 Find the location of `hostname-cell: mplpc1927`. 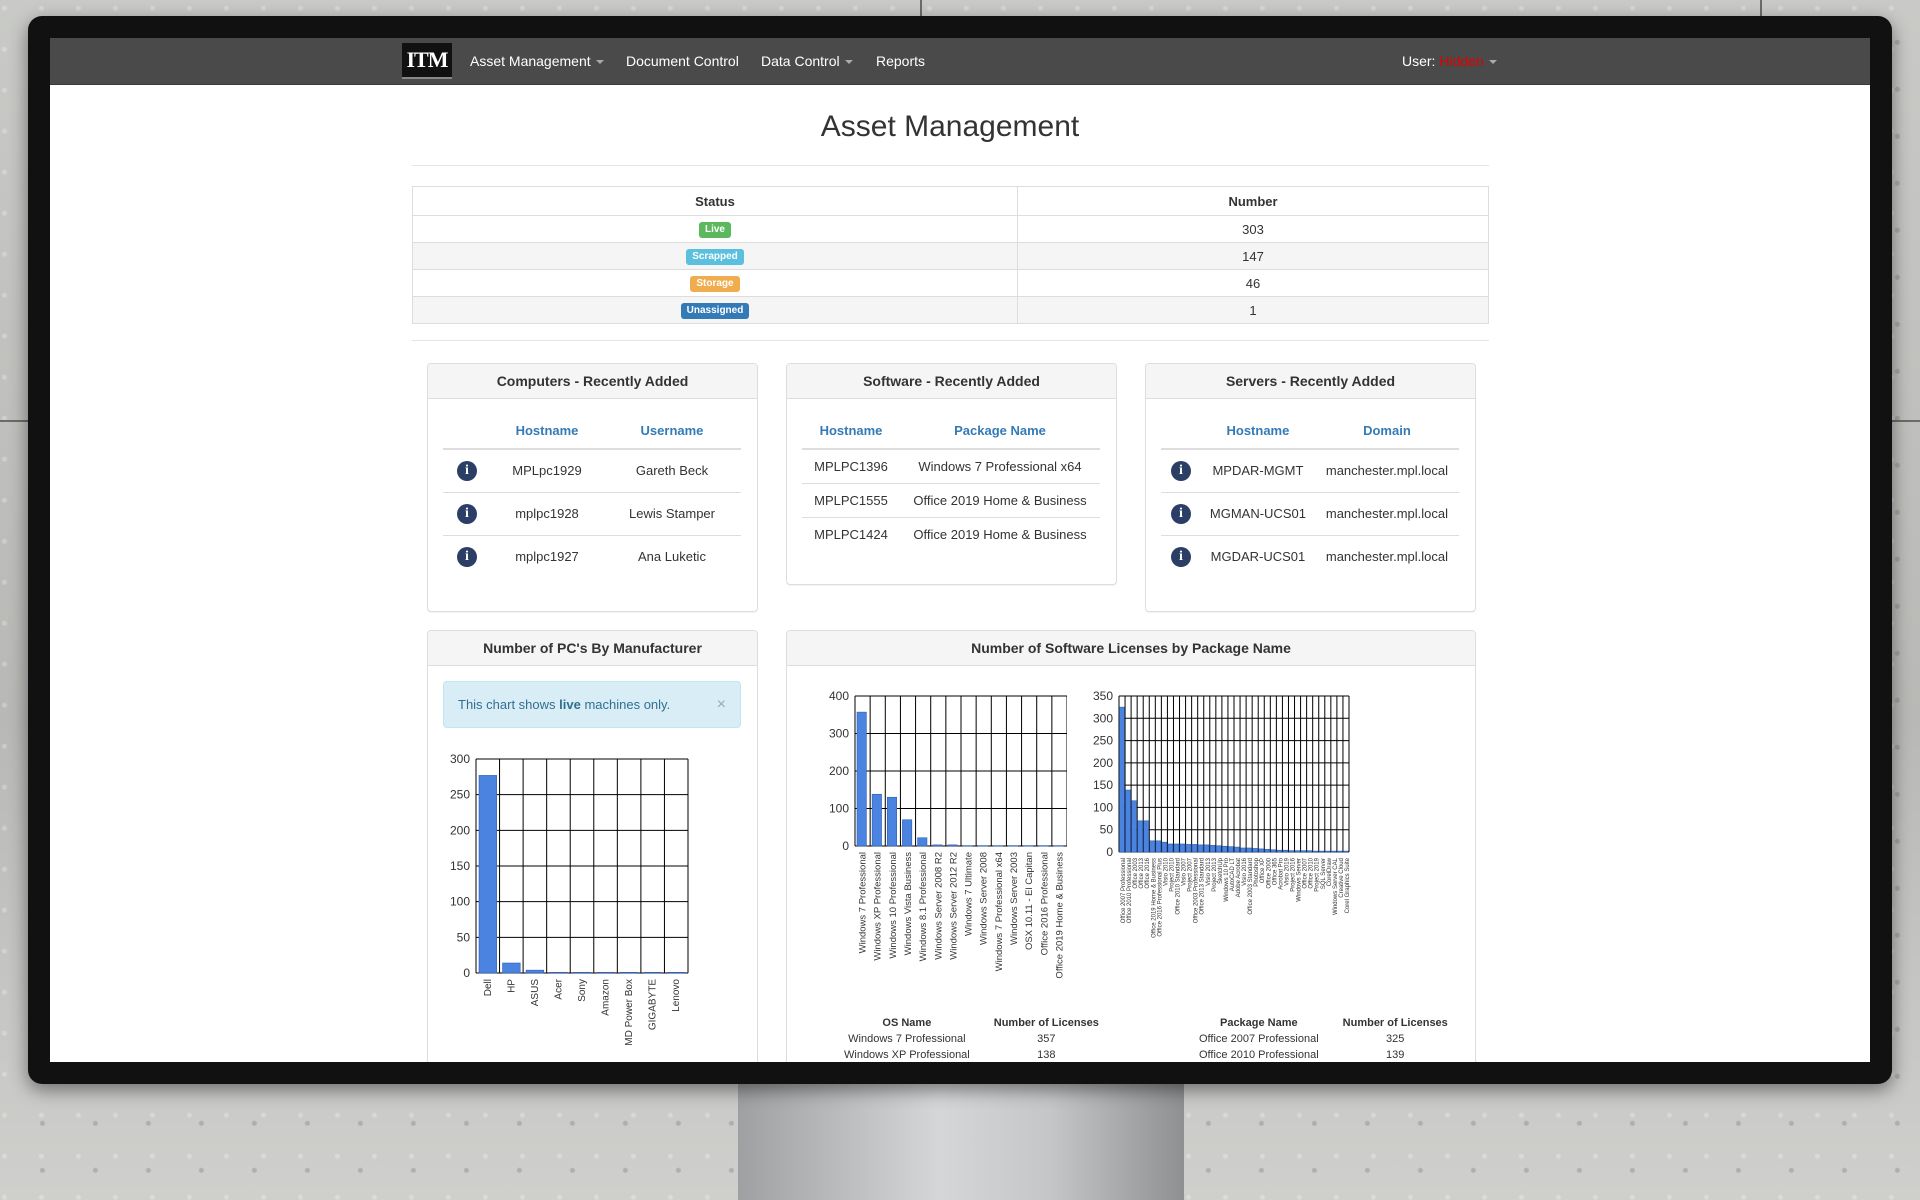

hostname-cell: mplpc1927 is located at coordinates (547, 556).